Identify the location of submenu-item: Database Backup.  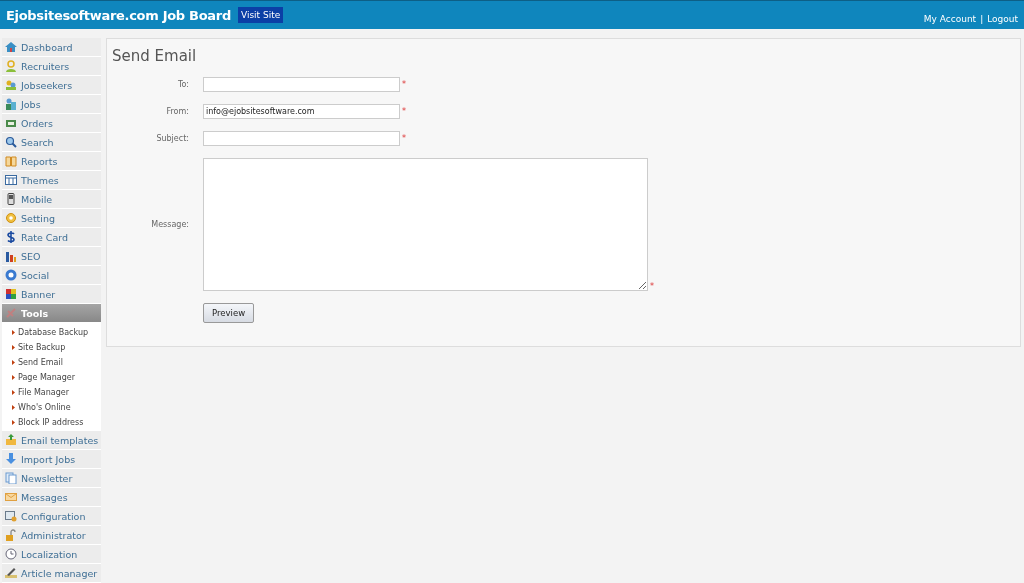
(51, 332).